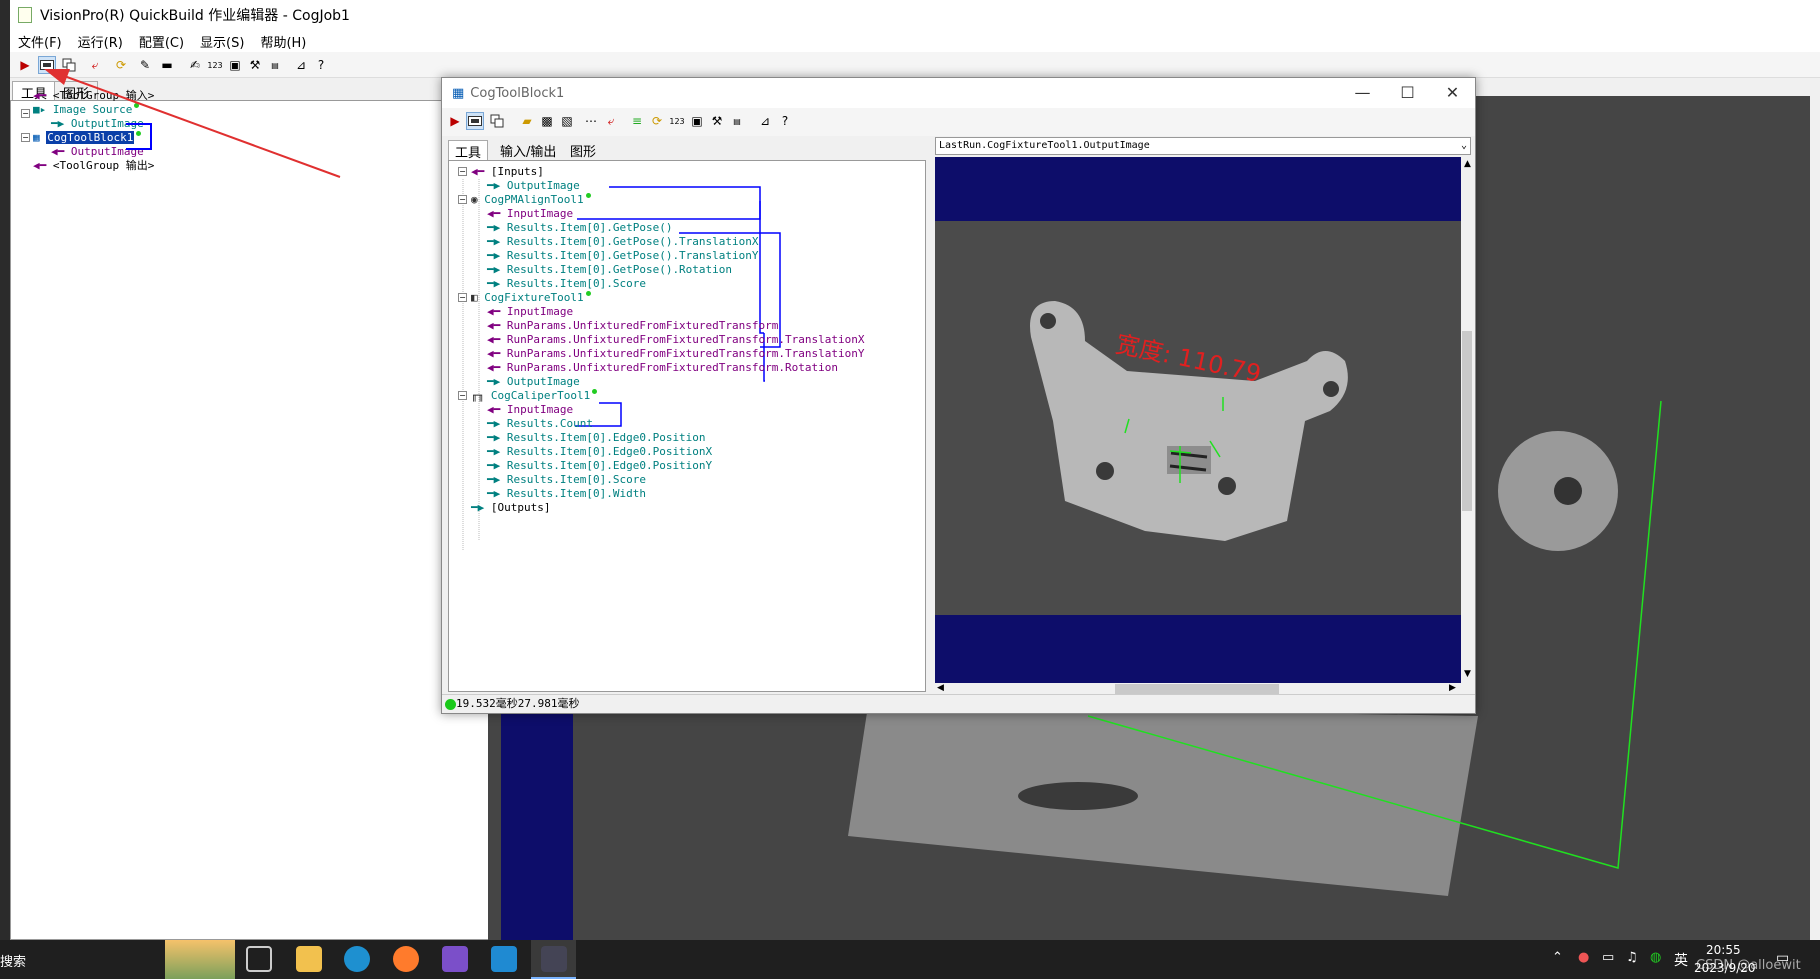 The height and width of the screenshot is (979, 1820). I want to click on menu-file: 文件(F), so click(40, 41).